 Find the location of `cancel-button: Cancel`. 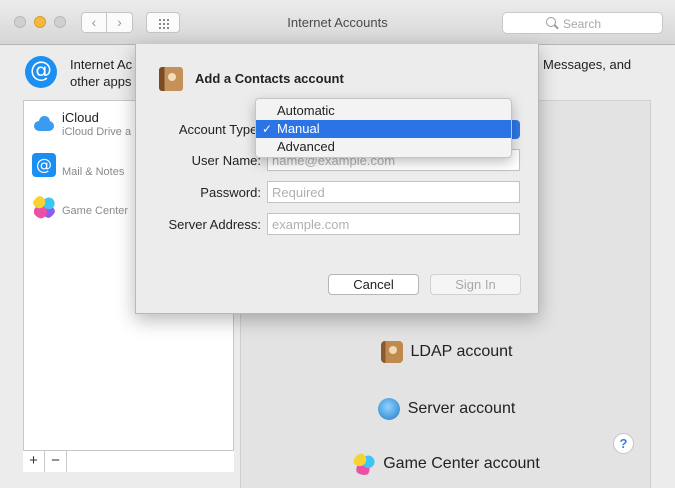

cancel-button: Cancel is located at coordinates (373, 284).